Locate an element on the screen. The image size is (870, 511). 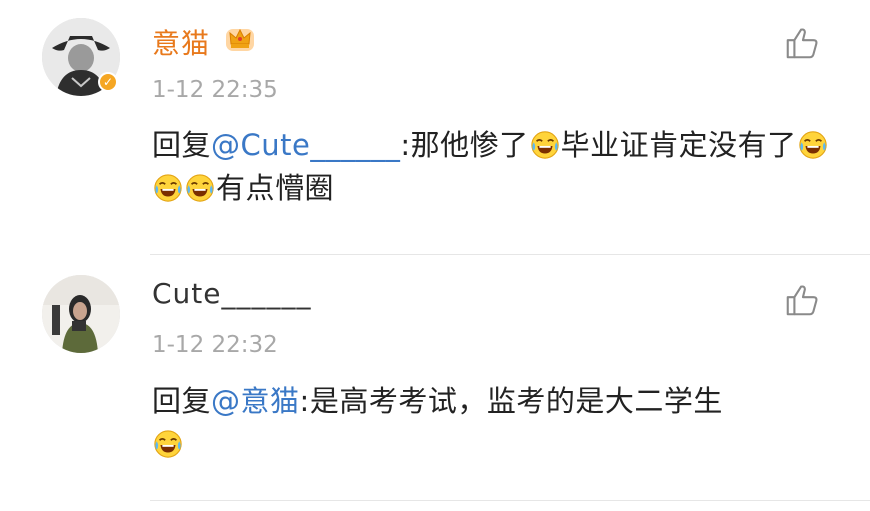
comment-text-part: 毕业证肯定没有了 is located at coordinates (678, 145).